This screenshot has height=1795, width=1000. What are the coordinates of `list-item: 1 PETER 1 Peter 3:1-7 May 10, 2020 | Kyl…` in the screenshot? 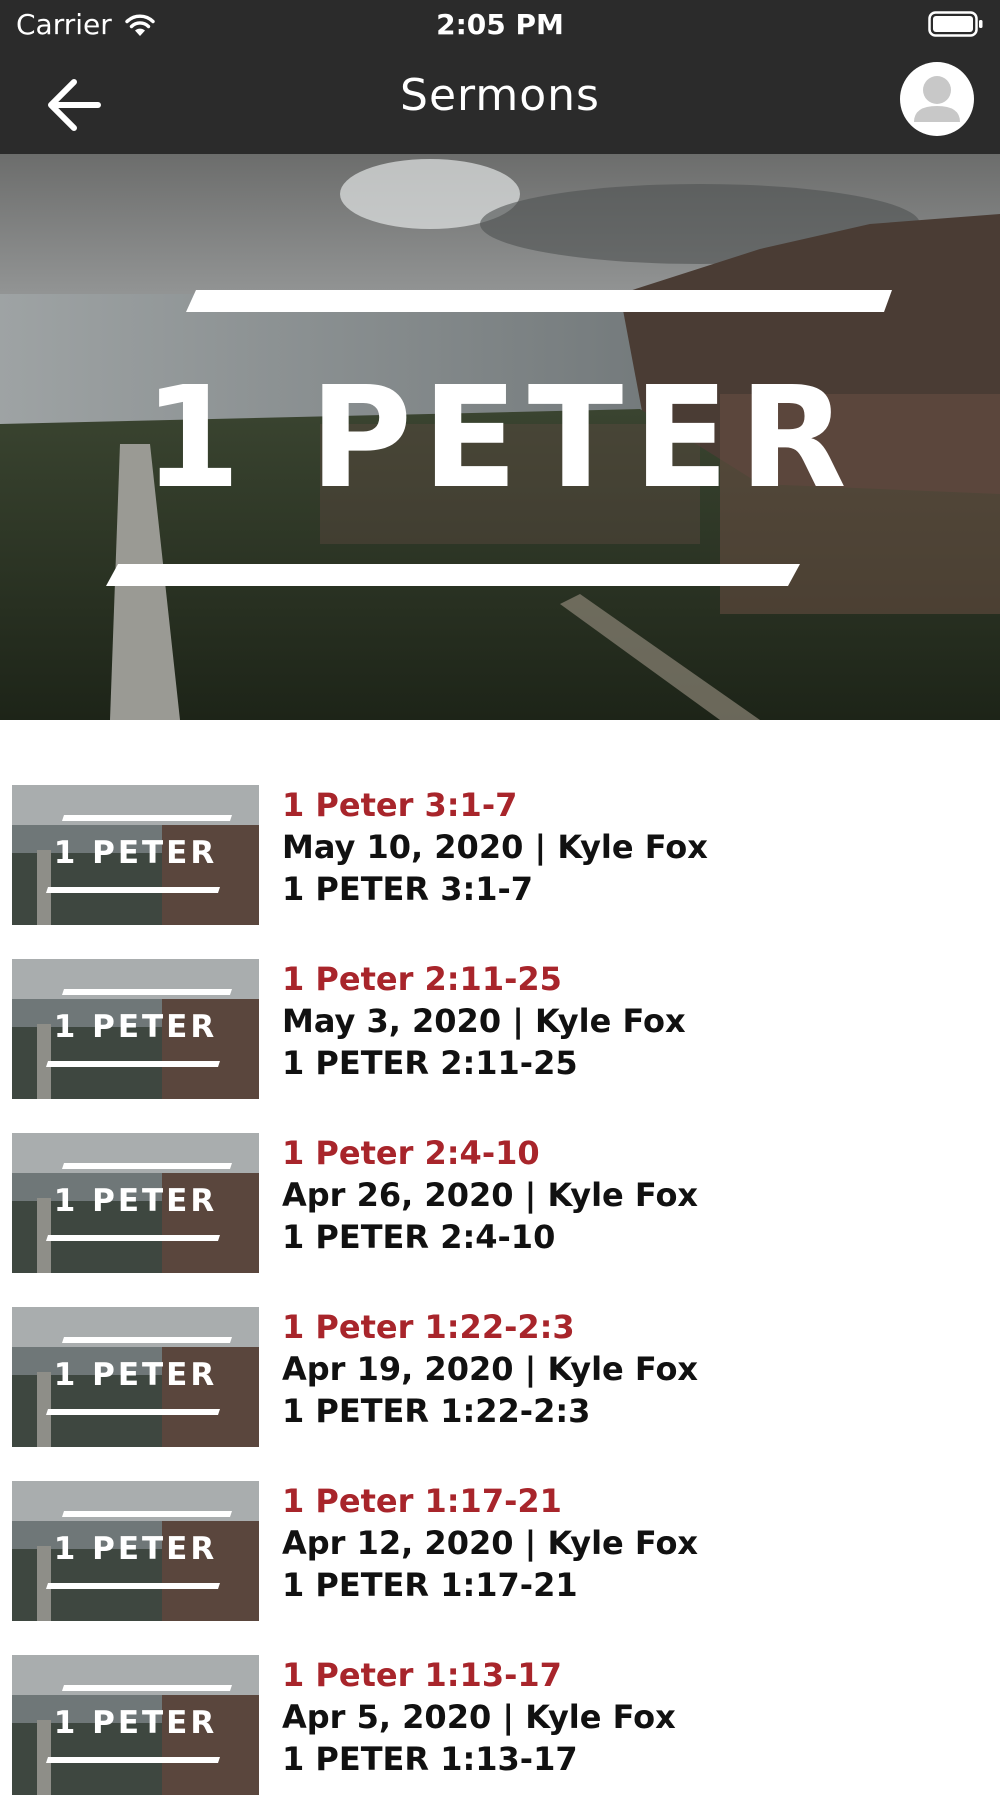 It's located at (500, 822).